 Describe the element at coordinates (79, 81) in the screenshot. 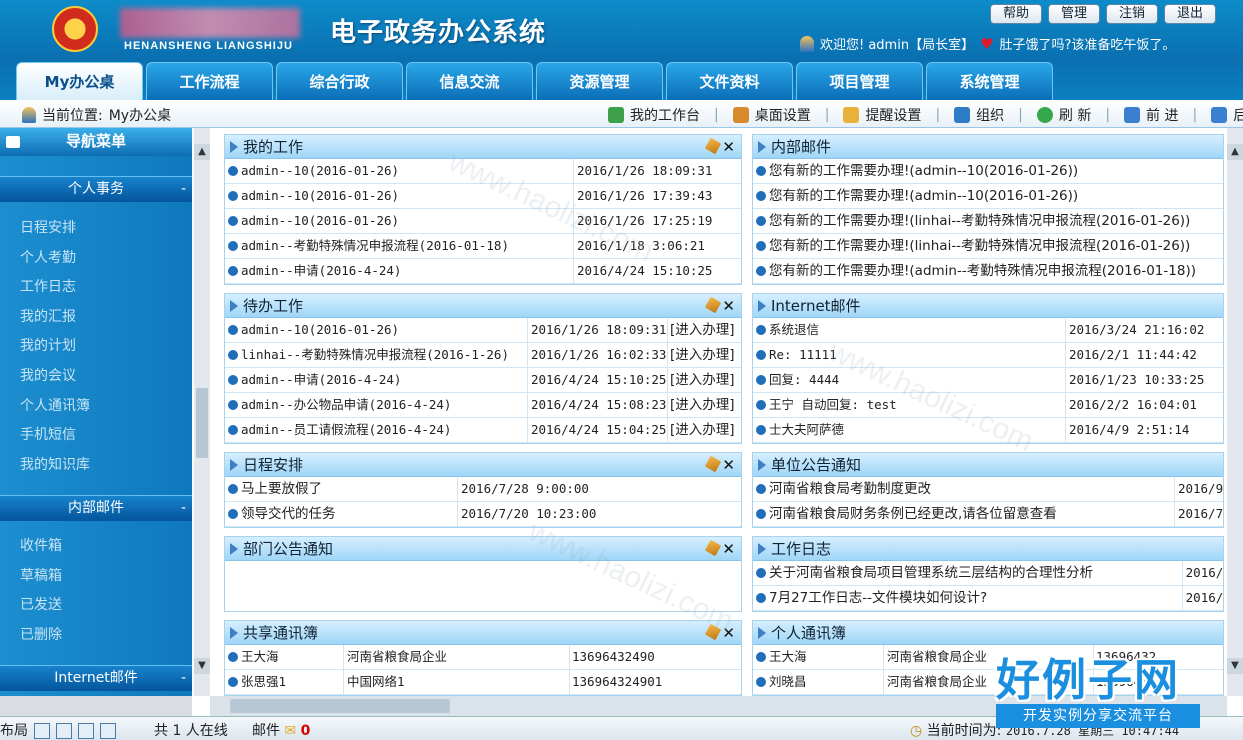

I see `tab-my-desk: My办公桌` at that location.